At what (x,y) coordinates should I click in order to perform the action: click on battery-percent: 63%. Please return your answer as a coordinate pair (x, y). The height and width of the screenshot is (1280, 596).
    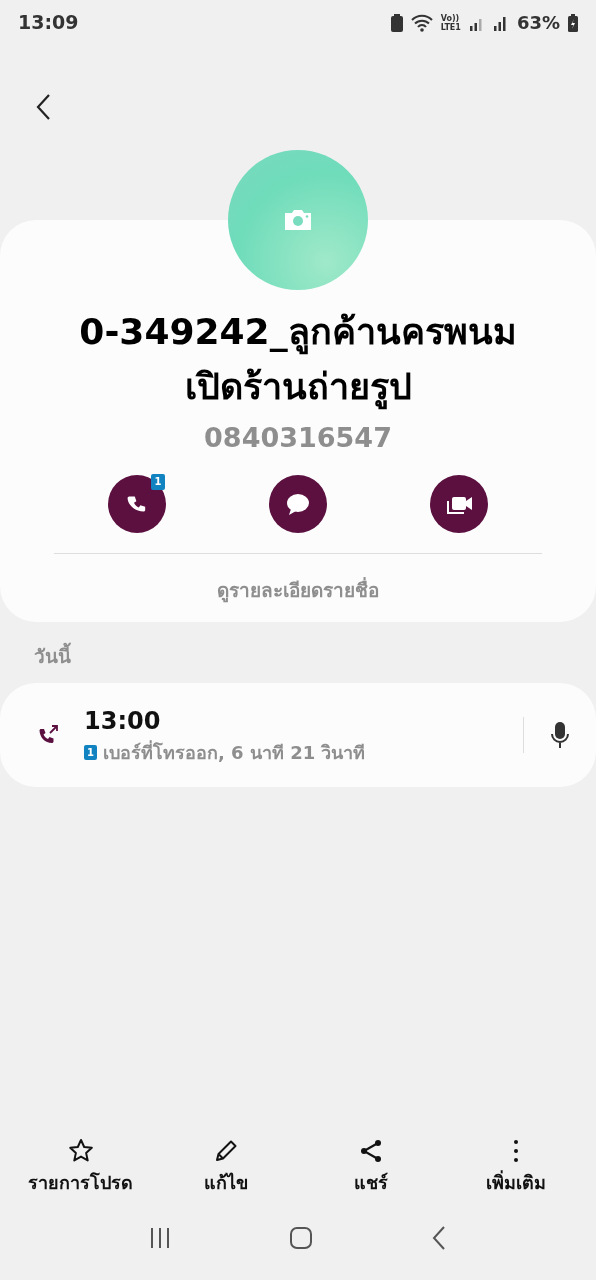
    Looking at the image, I should click on (538, 23).